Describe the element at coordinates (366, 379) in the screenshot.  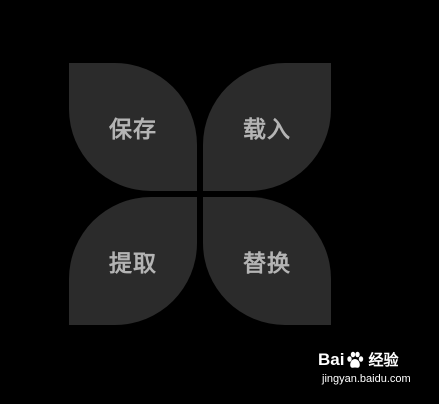
I see `watermark-url: jingyan.baidu.com` at that location.